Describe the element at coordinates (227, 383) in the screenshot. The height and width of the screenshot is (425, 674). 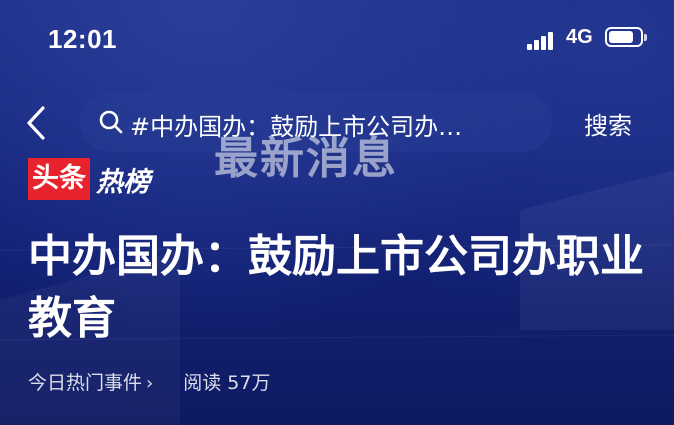
I see `read-count: 阅读 57万` at that location.